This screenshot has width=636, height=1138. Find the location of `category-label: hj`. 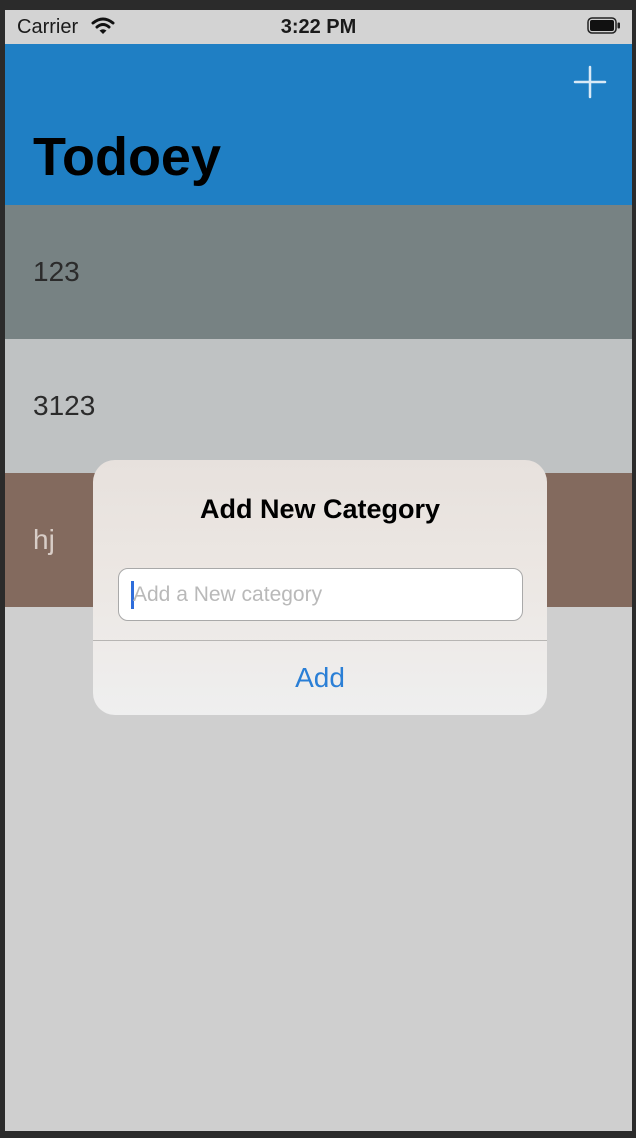

category-label: hj is located at coordinates (44, 539).